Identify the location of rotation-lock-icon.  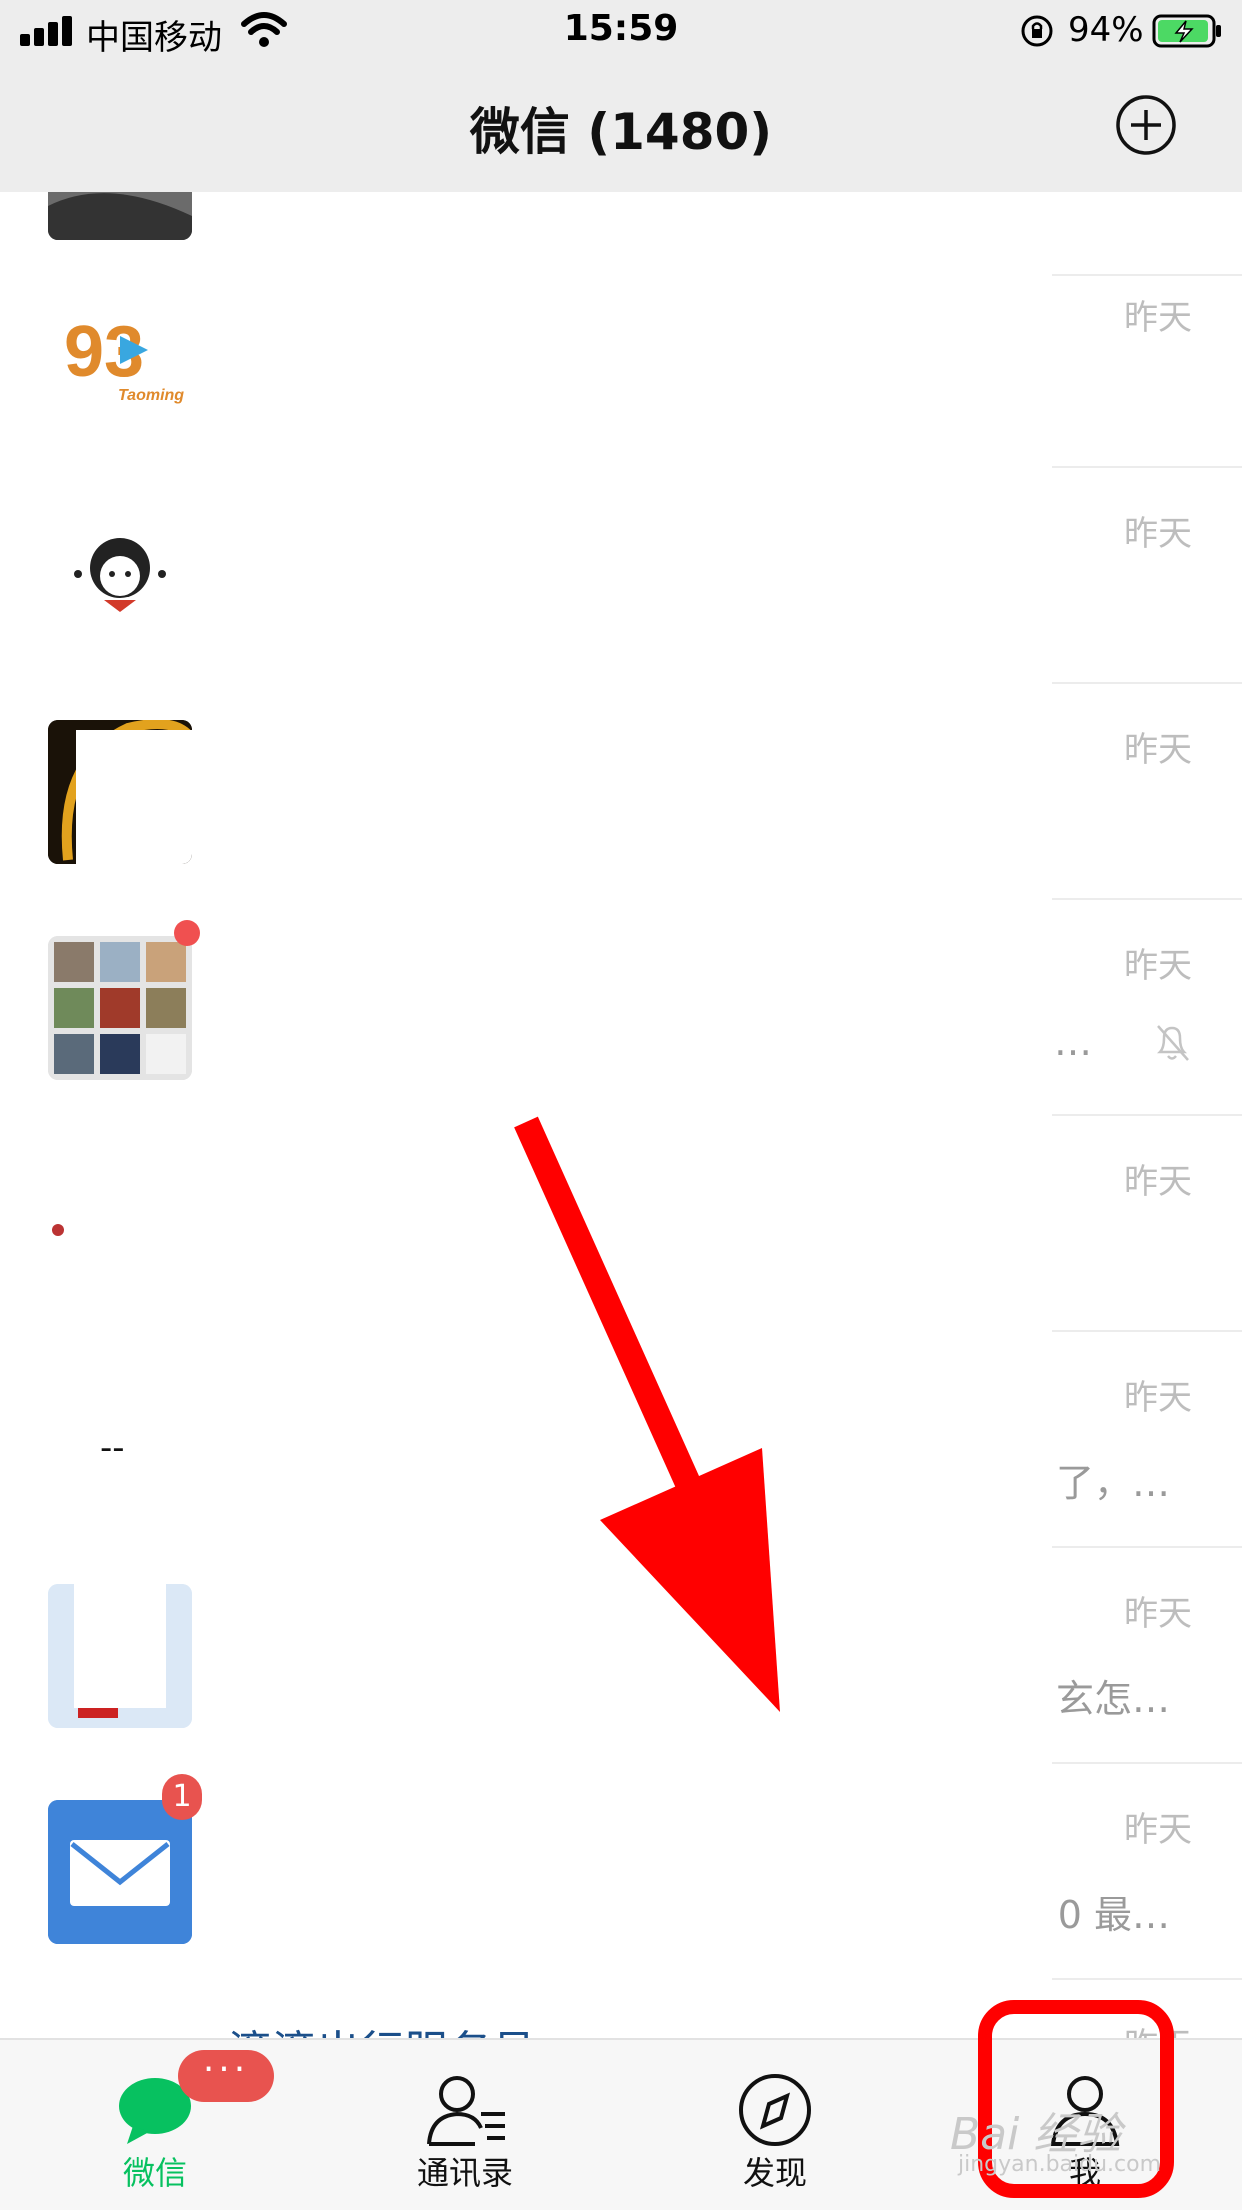
(1037, 31).